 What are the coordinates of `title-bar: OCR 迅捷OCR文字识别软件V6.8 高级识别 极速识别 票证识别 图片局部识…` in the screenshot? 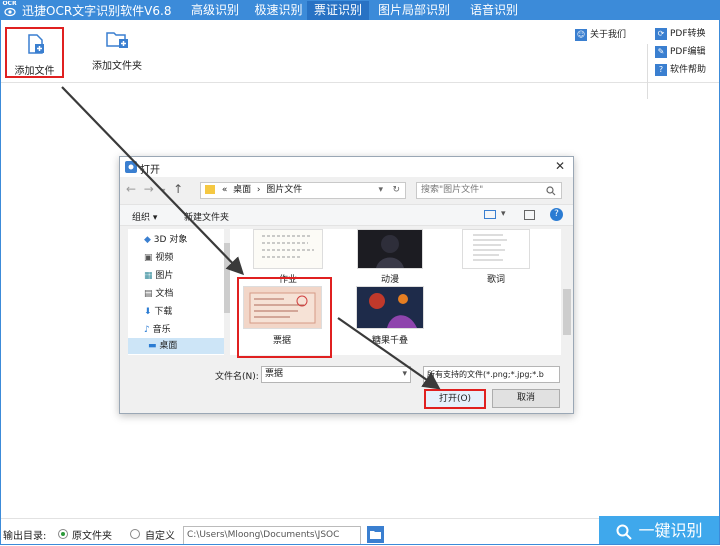 It's located at (360, 10).